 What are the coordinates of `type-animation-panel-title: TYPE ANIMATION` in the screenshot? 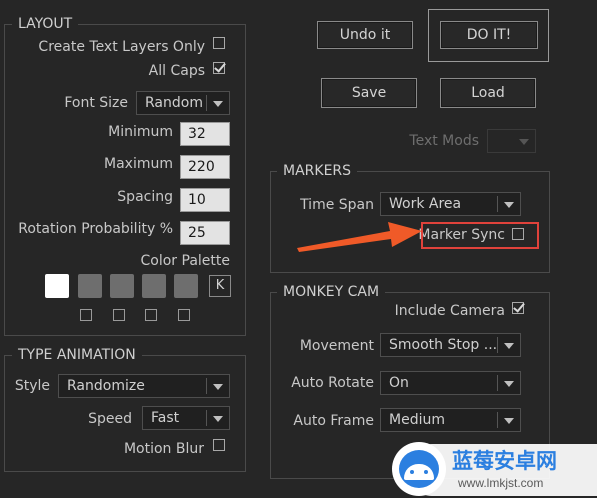 It's located at (77, 355).